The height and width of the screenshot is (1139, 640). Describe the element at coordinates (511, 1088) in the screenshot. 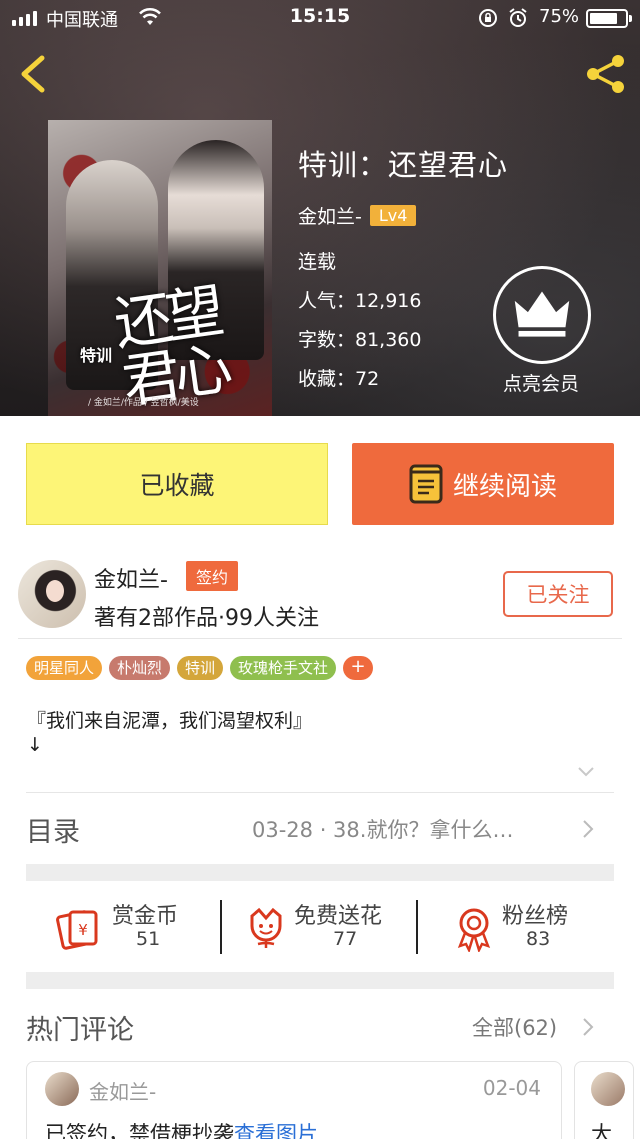

I see `comment-date: 02-04` at that location.